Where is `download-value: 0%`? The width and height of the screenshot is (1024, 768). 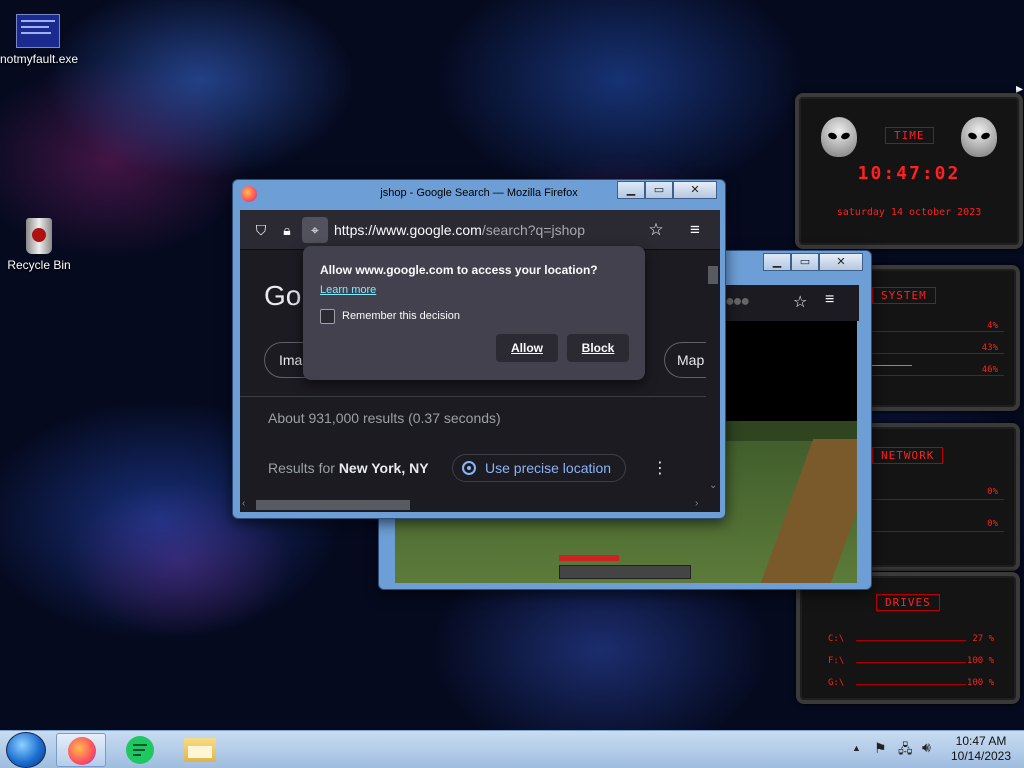
download-value: 0% is located at coordinates (992, 524).